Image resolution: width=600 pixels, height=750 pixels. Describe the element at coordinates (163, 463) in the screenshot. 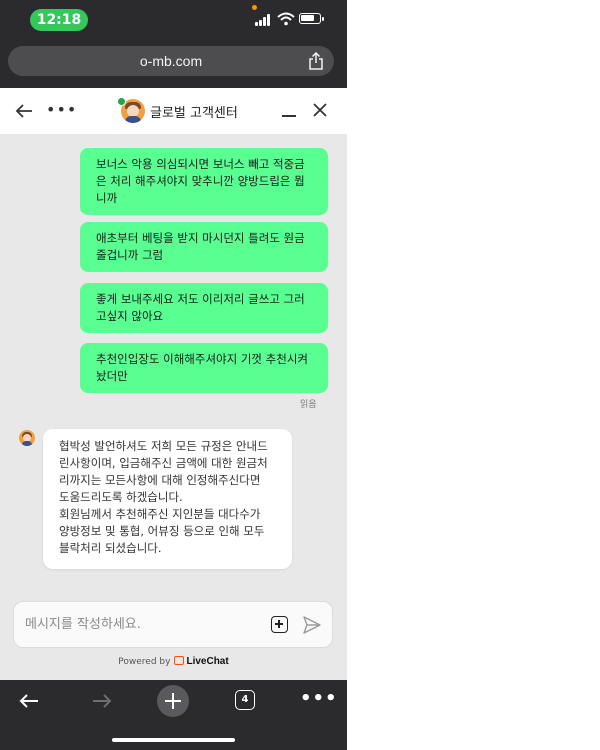

I see `message-line: 린사항이며, 입금해주신 금액에 대한 원금처` at that location.